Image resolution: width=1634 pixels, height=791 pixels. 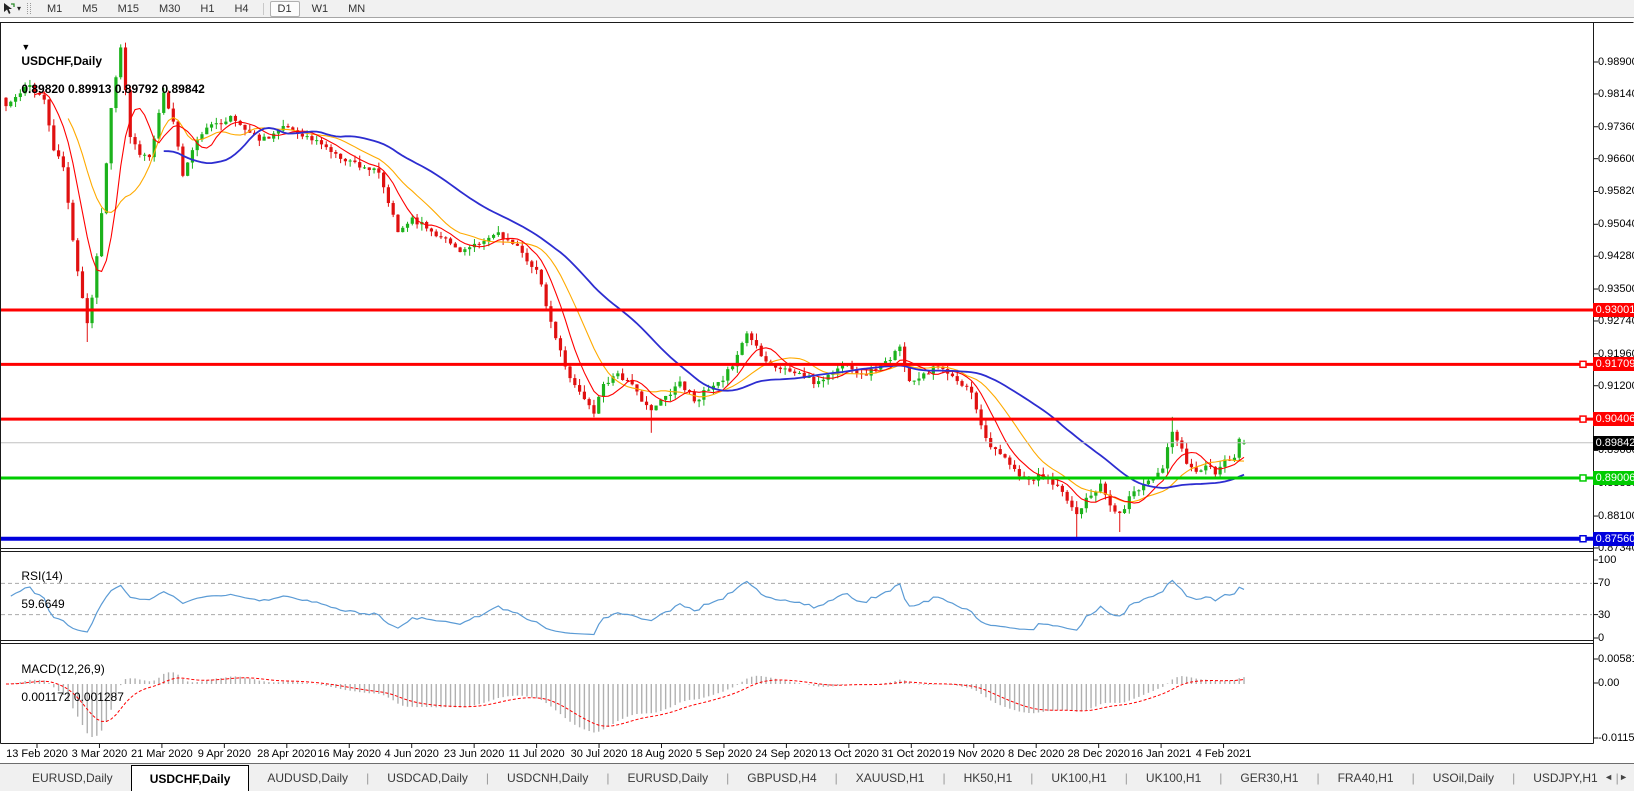 I want to click on current-price-label: 0.89842, so click(x=1613, y=442).